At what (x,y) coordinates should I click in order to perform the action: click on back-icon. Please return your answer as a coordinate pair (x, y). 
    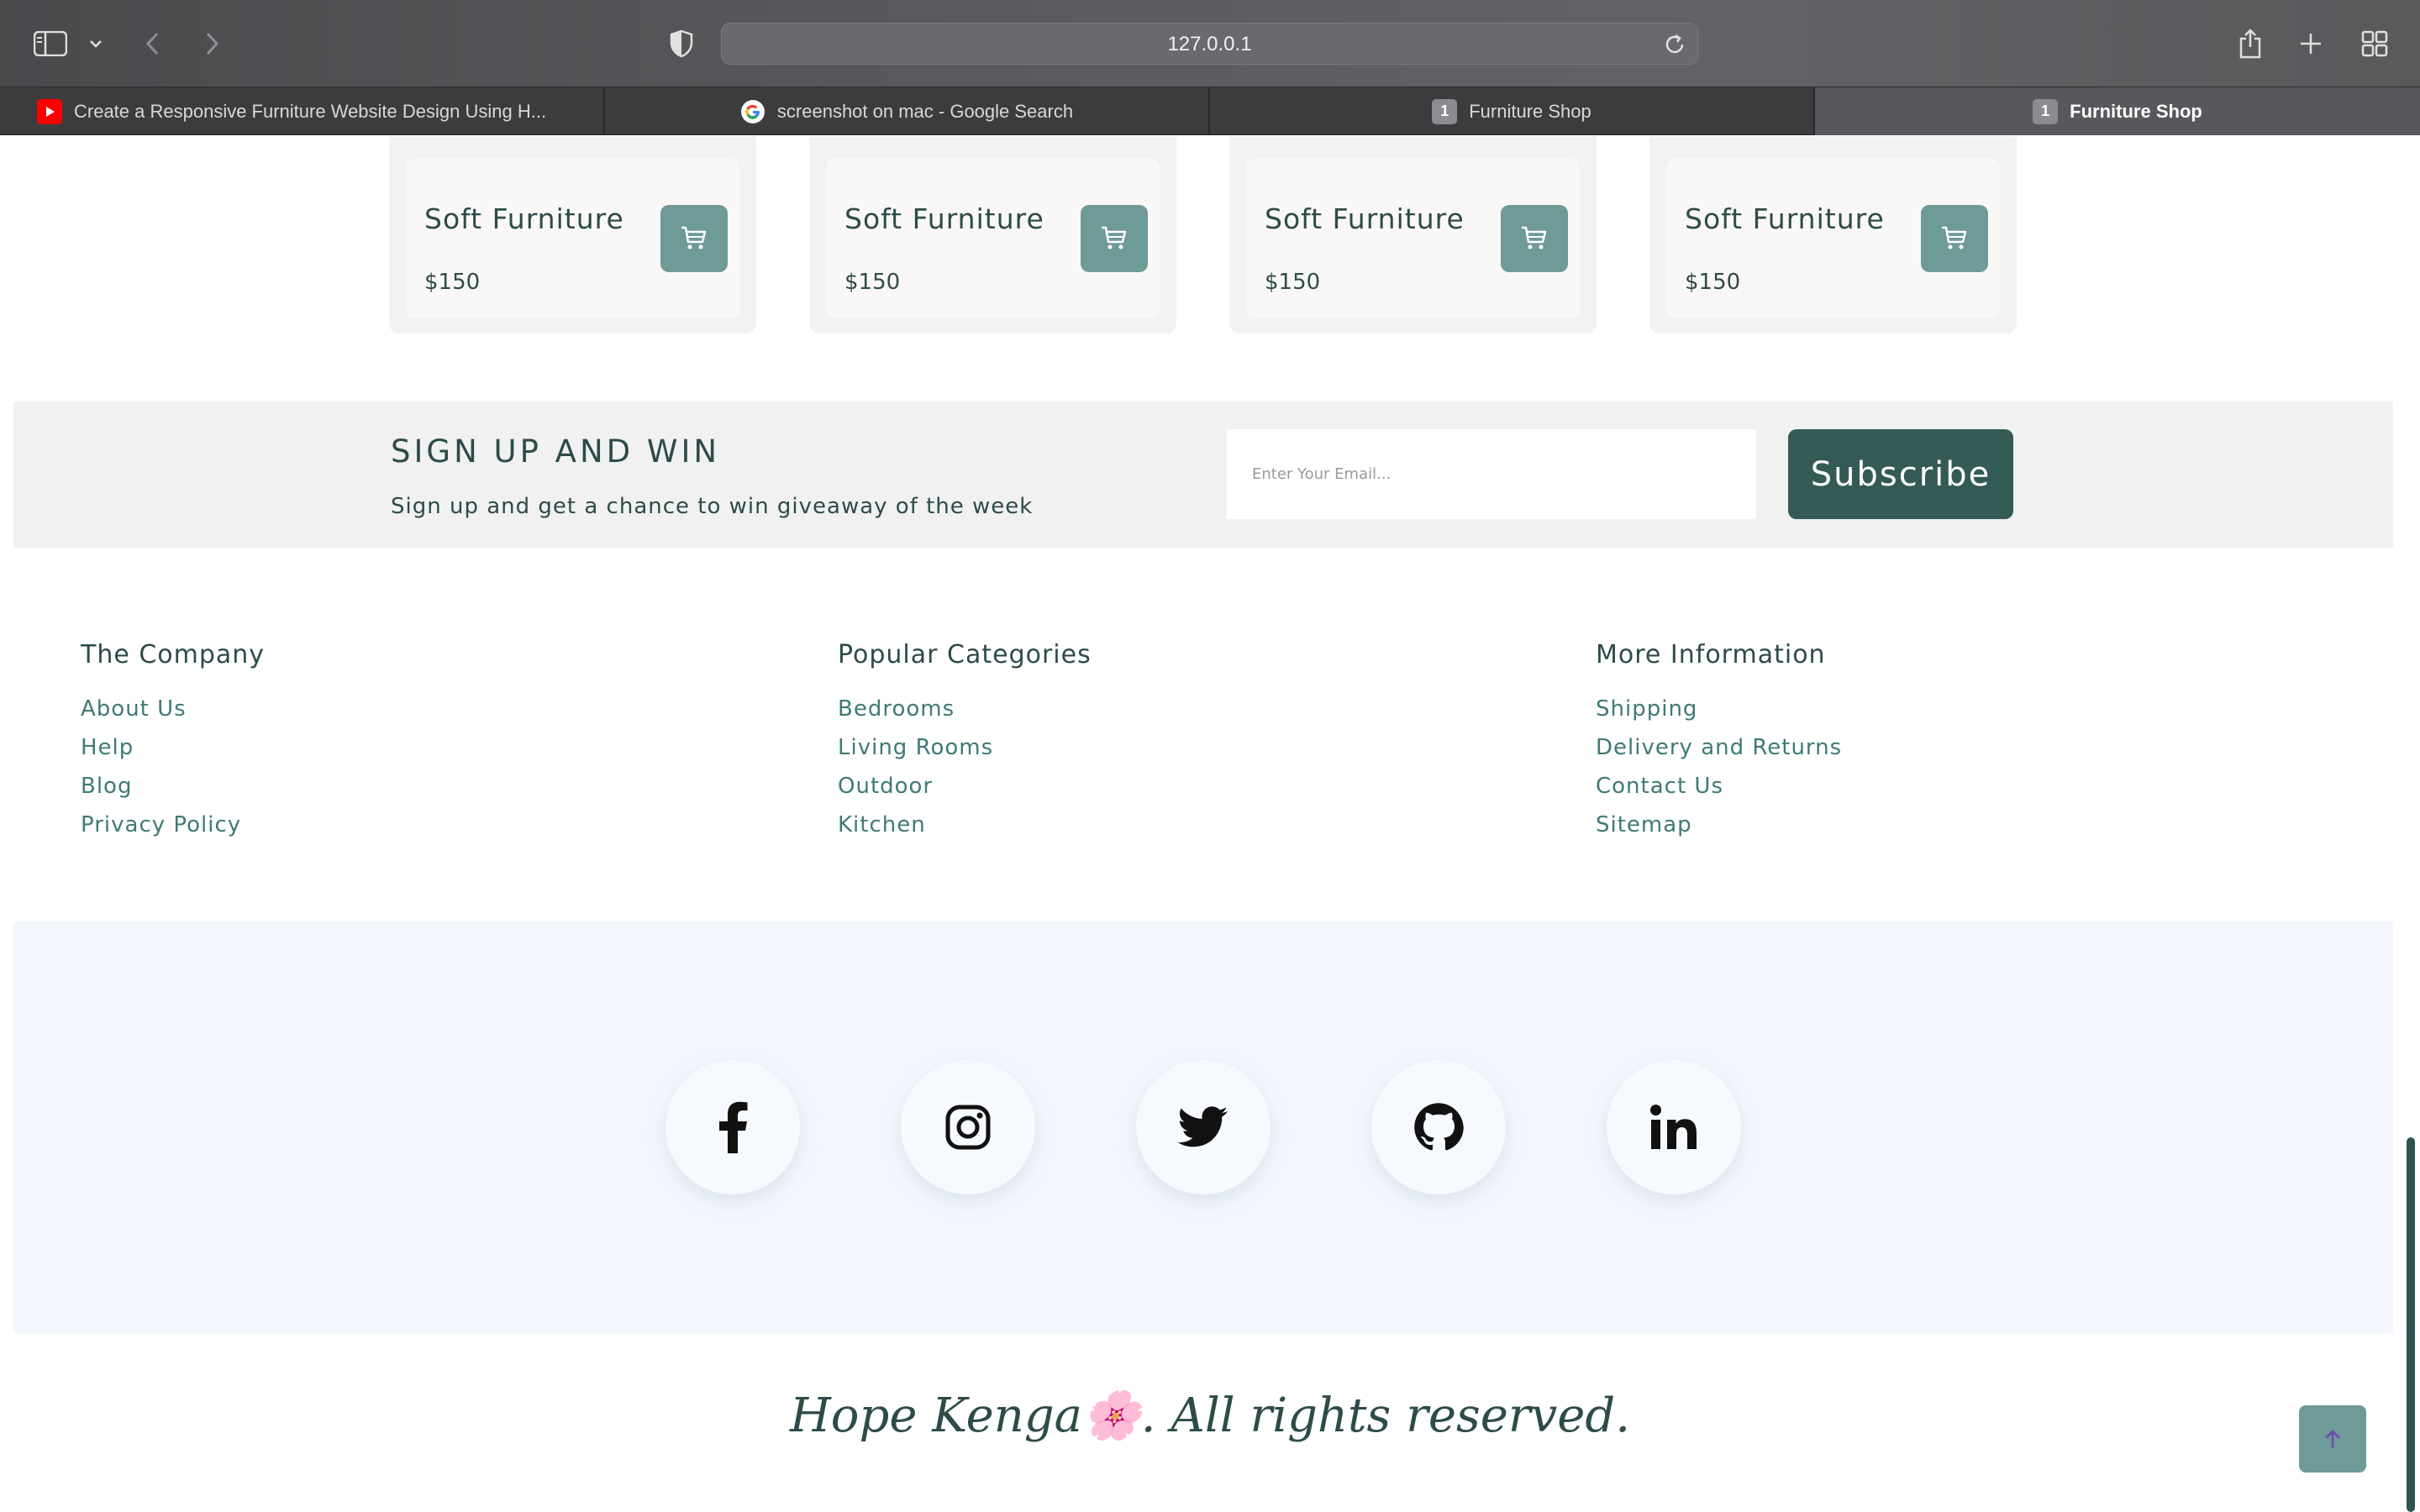
    Looking at the image, I should click on (153, 43).